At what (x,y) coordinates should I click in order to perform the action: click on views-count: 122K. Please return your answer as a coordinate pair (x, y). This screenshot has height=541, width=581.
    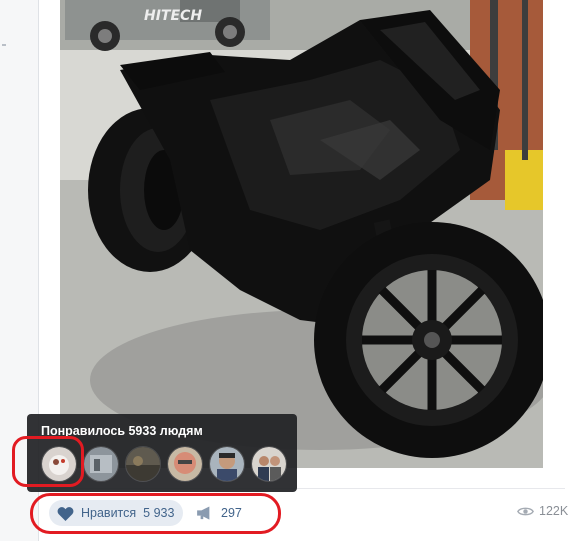
    Looking at the image, I should click on (554, 511).